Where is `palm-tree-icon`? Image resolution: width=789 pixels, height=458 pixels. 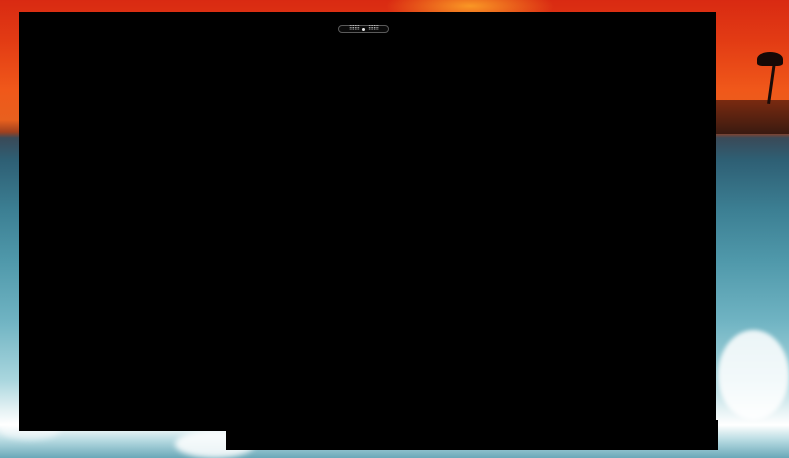
palm-tree-icon is located at coordinates (771, 83).